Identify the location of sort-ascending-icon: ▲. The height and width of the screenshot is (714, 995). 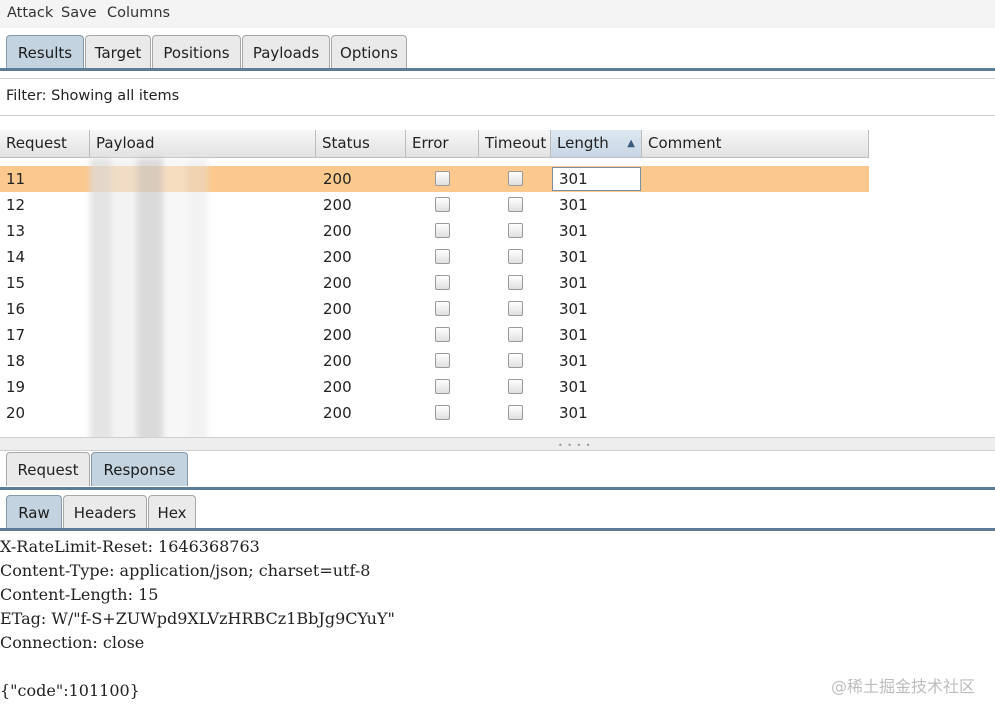
(631, 143).